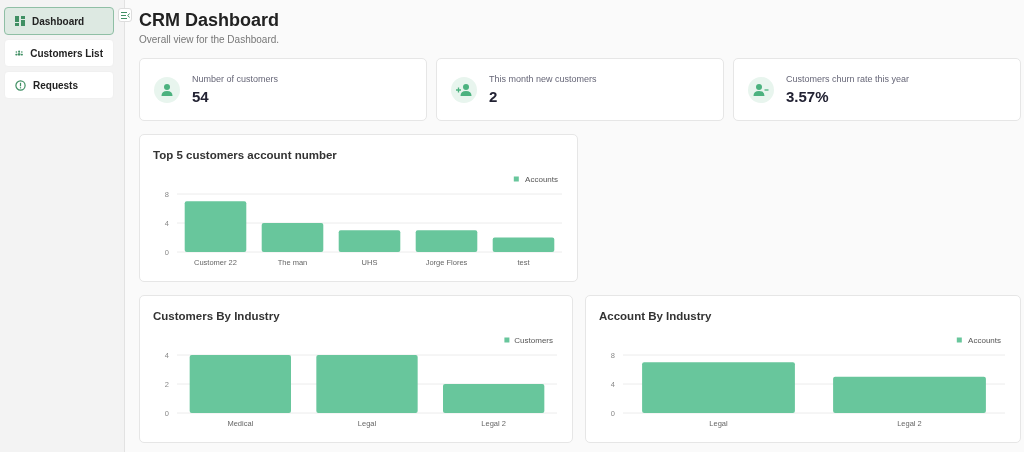  Describe the element at coordinates (59, 21) in the screenshot. I see `sidebar-item: Dashboard` at that location.